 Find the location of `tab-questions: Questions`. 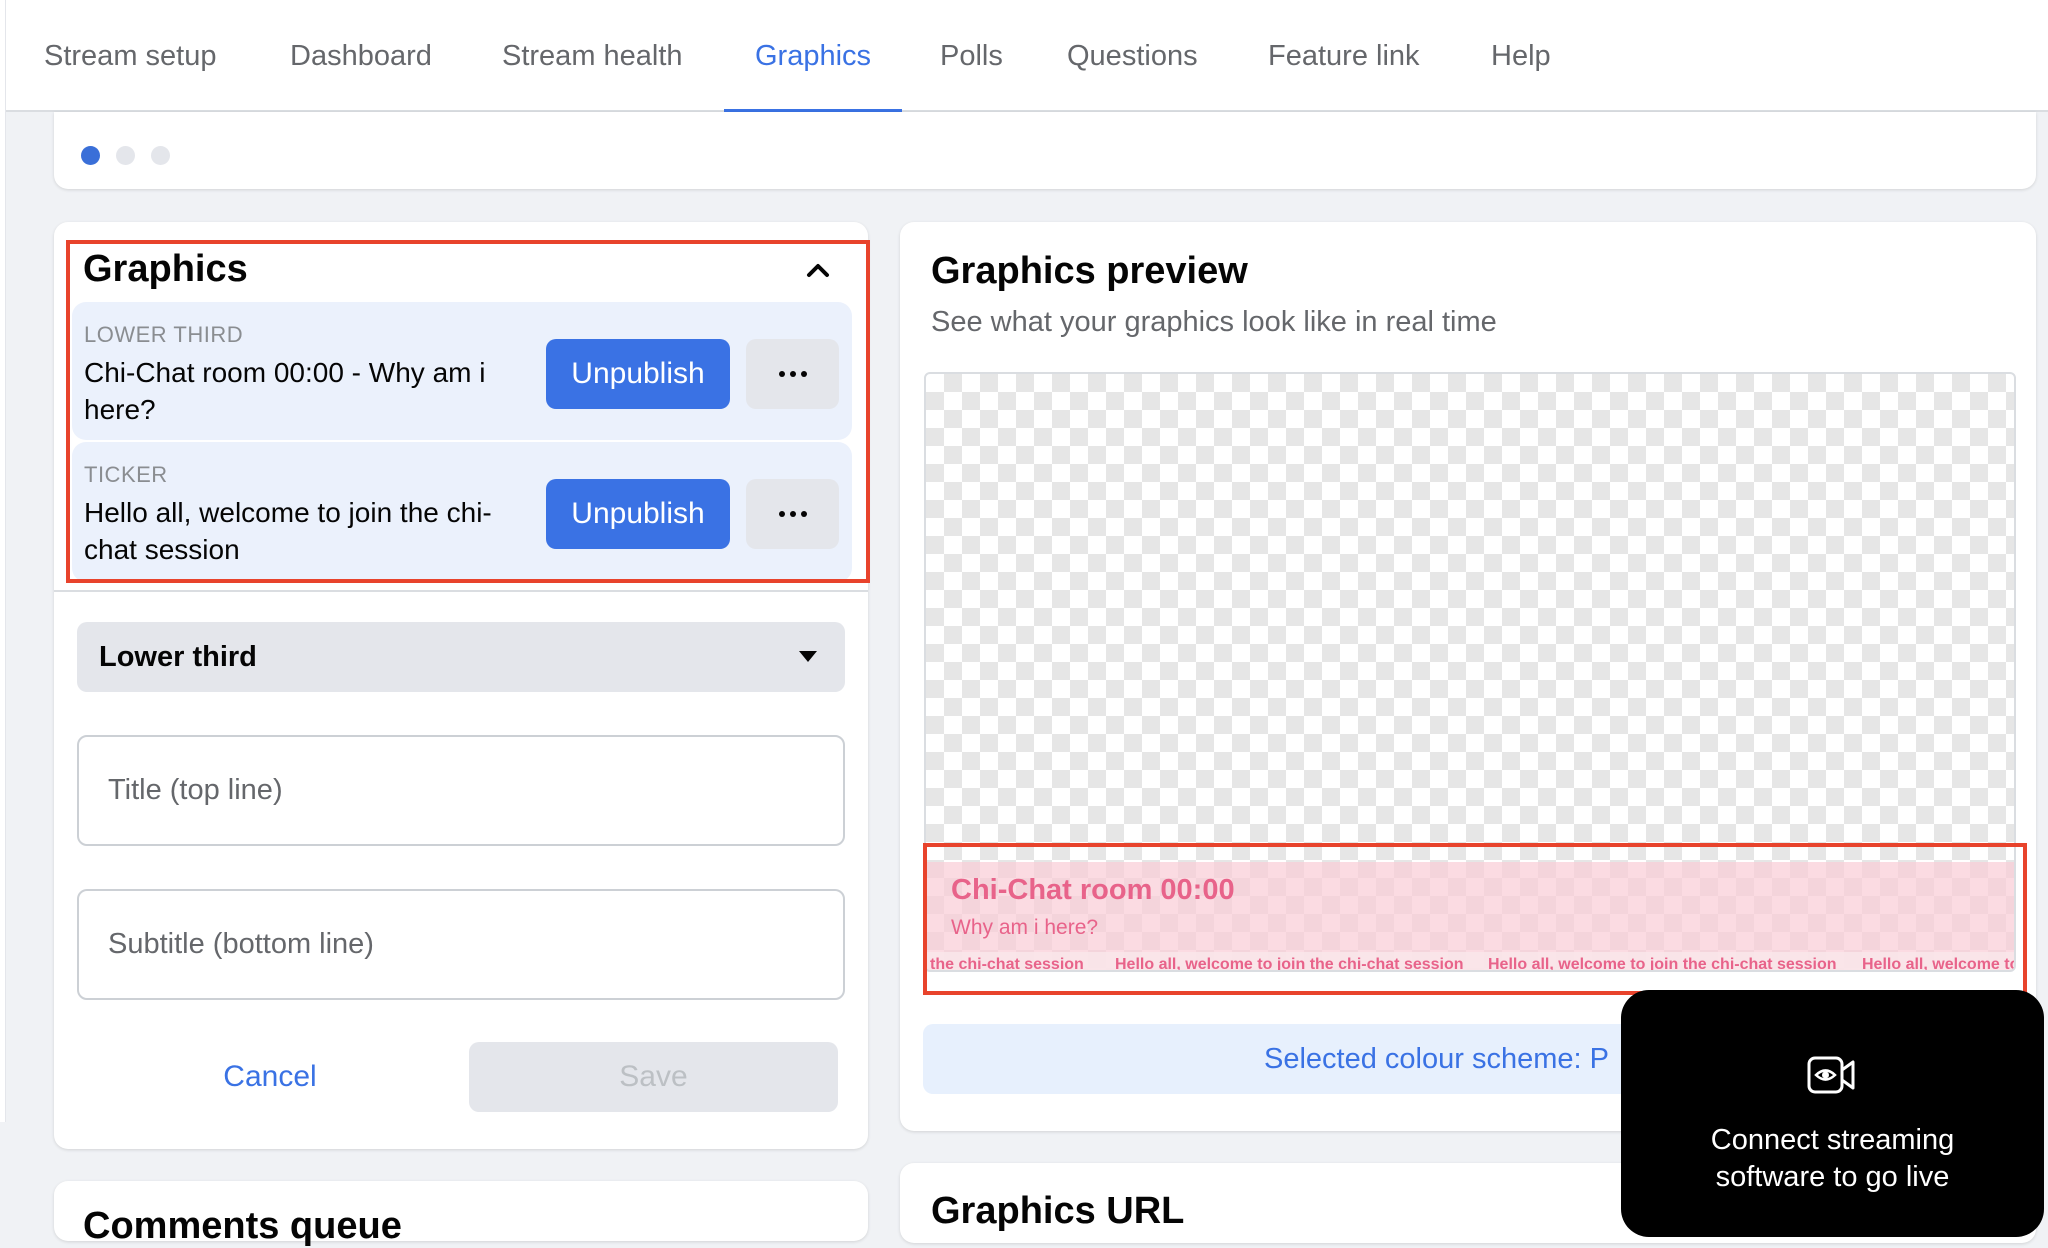

tab-questions: Questions is located at coordinates (1132, 56).